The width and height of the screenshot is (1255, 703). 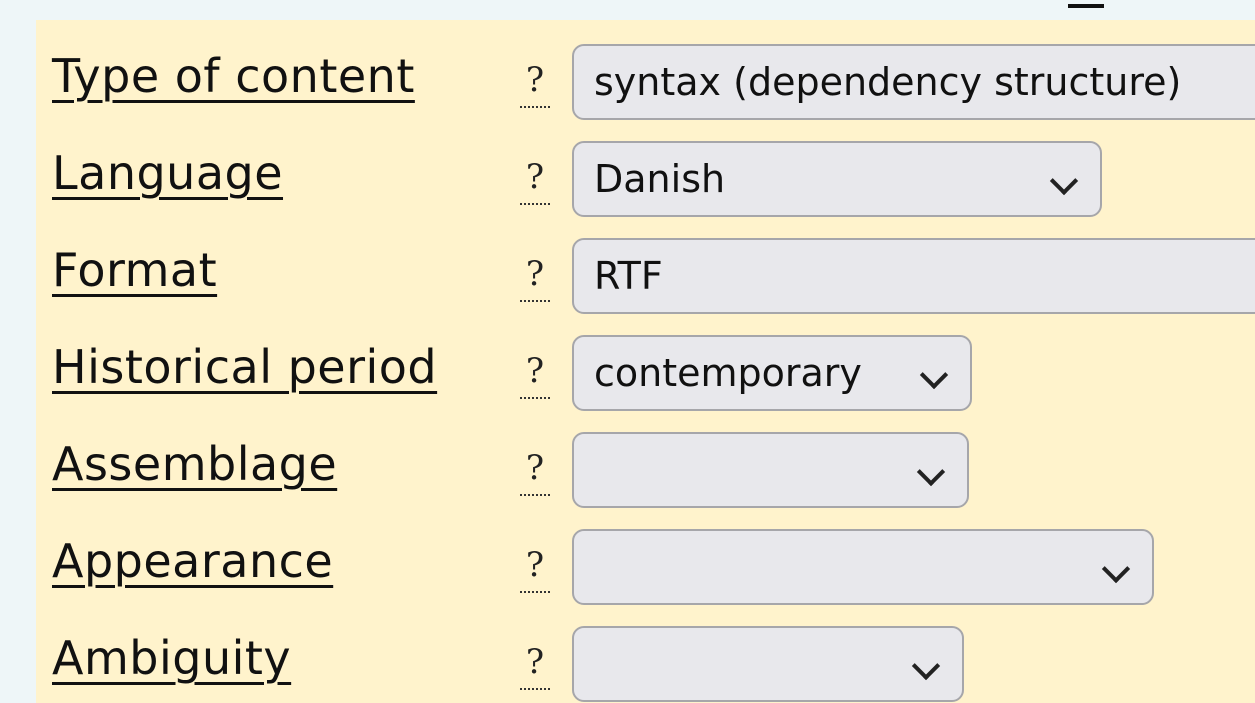 I want to click on form-row-historical-period: Historical period ? contemporary, so click(x=645, y=366).